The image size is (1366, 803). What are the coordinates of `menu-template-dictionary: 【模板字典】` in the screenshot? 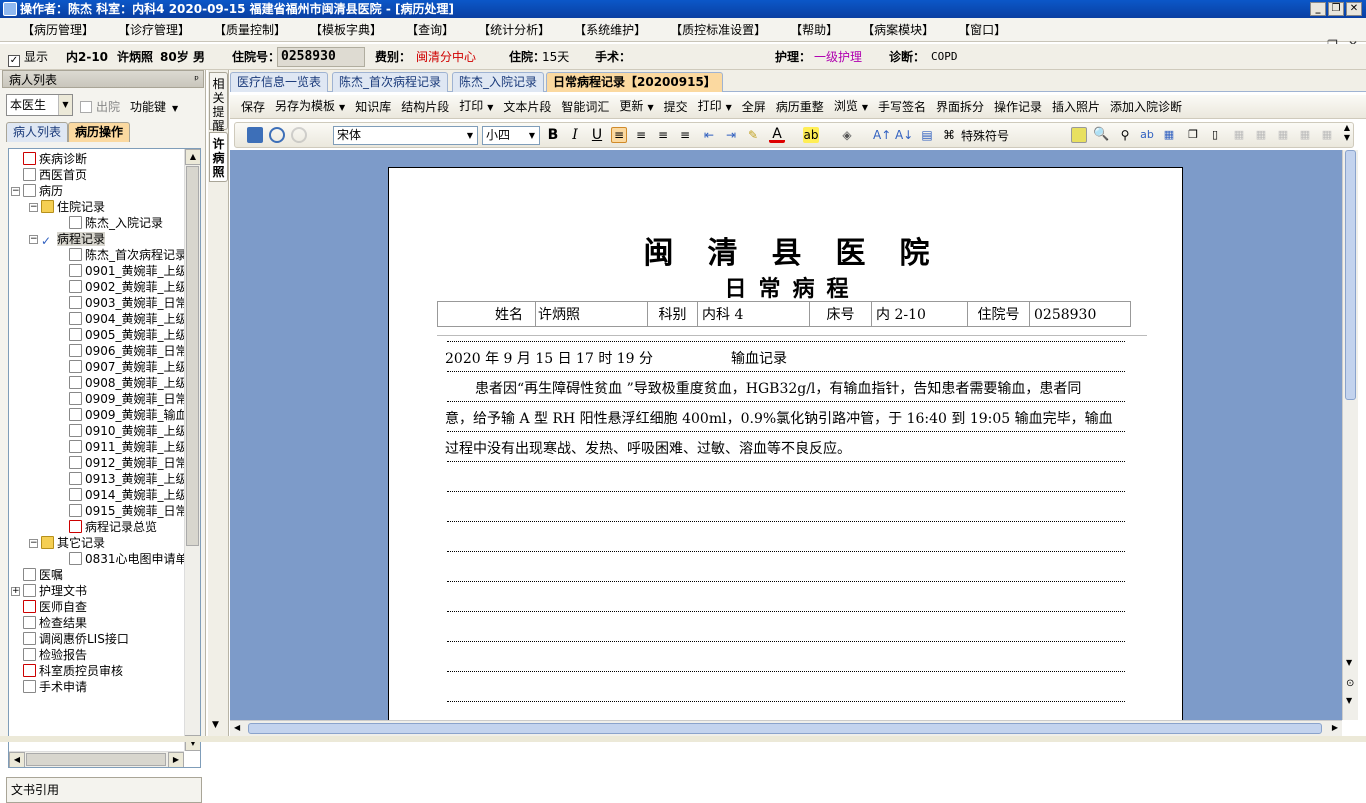 It's located at (346, 30).